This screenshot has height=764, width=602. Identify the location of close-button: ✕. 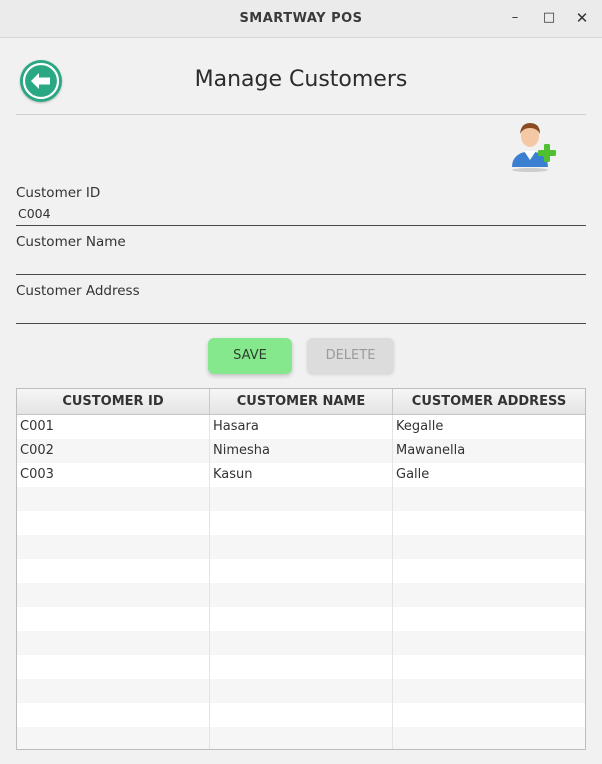
(582, 18).